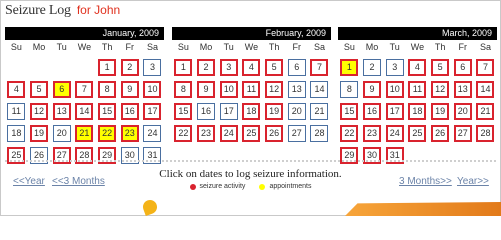 This screenshot has height=240, width=501. What do you see at coordinates (250, 161) in the screenshot?
I see `dotted-divider` at bounding box center [250, 161].